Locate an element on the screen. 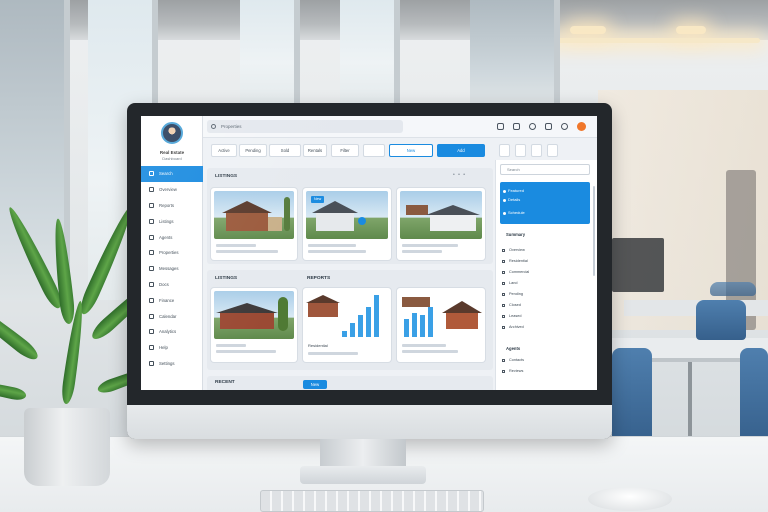  map-view-icon is located at coordinates (536, 150).